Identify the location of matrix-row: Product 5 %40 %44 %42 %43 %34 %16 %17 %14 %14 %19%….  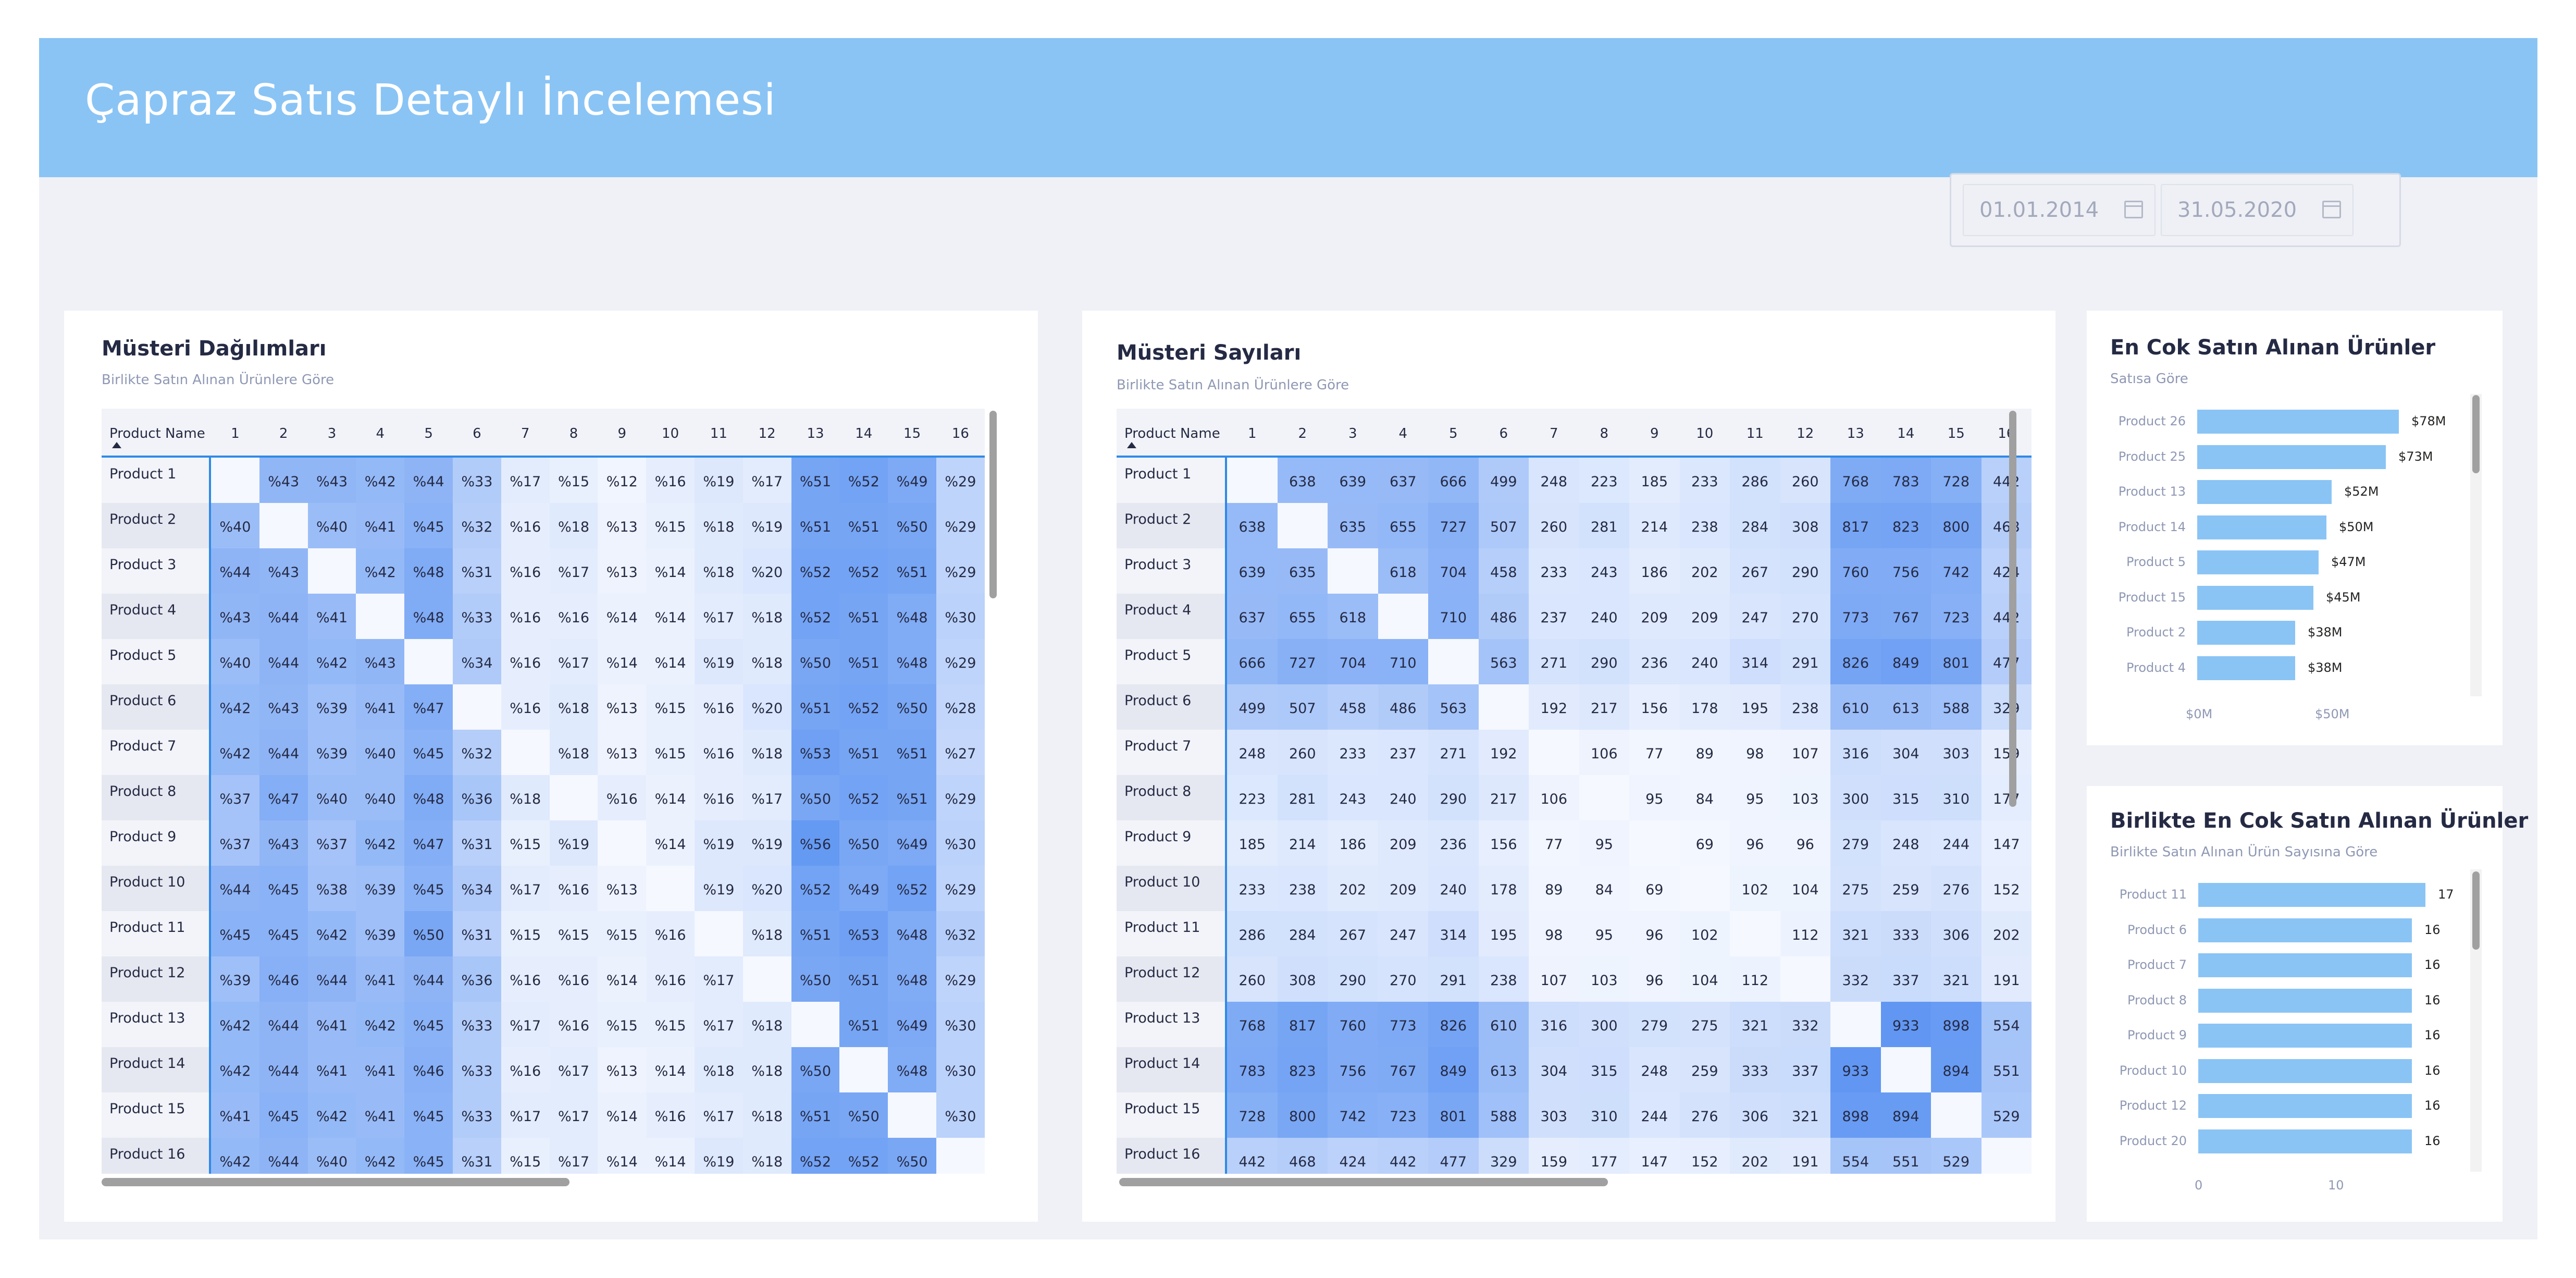
(543, 661).